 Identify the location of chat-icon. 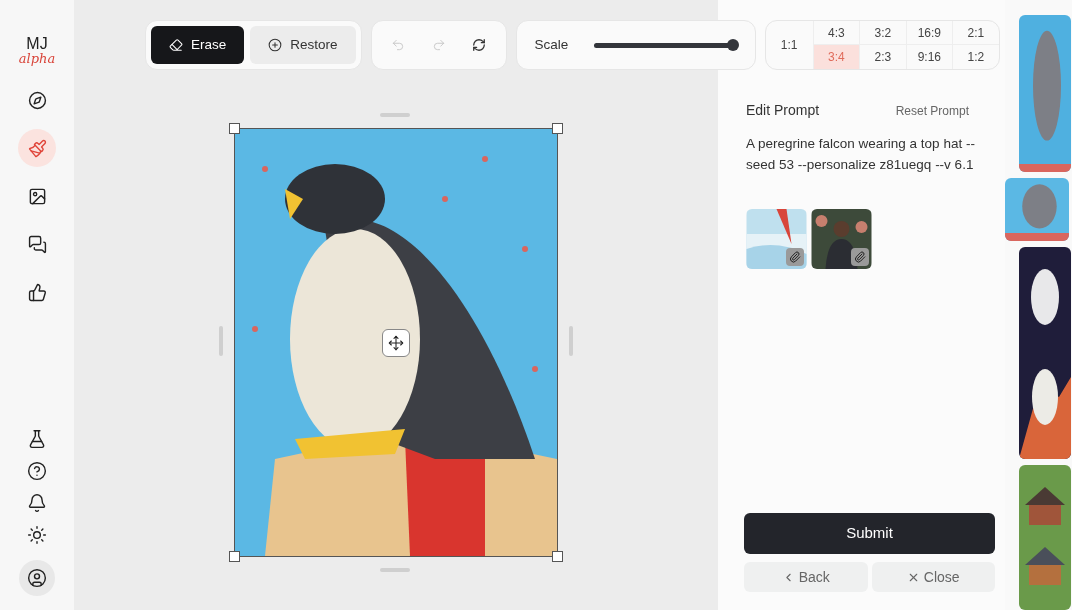
(37, 244).